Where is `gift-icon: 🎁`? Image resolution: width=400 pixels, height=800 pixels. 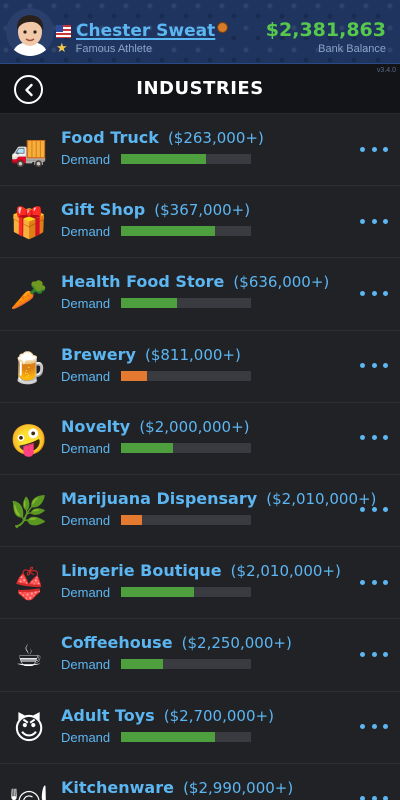 gift-icon: 🎁 is located at coordinates (29, 224).